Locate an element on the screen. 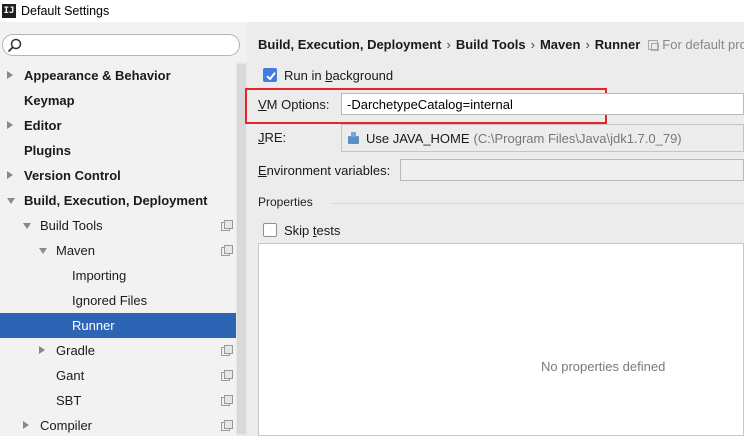  intellij-logo-icon: IJ is located at coordinates (9, 11).